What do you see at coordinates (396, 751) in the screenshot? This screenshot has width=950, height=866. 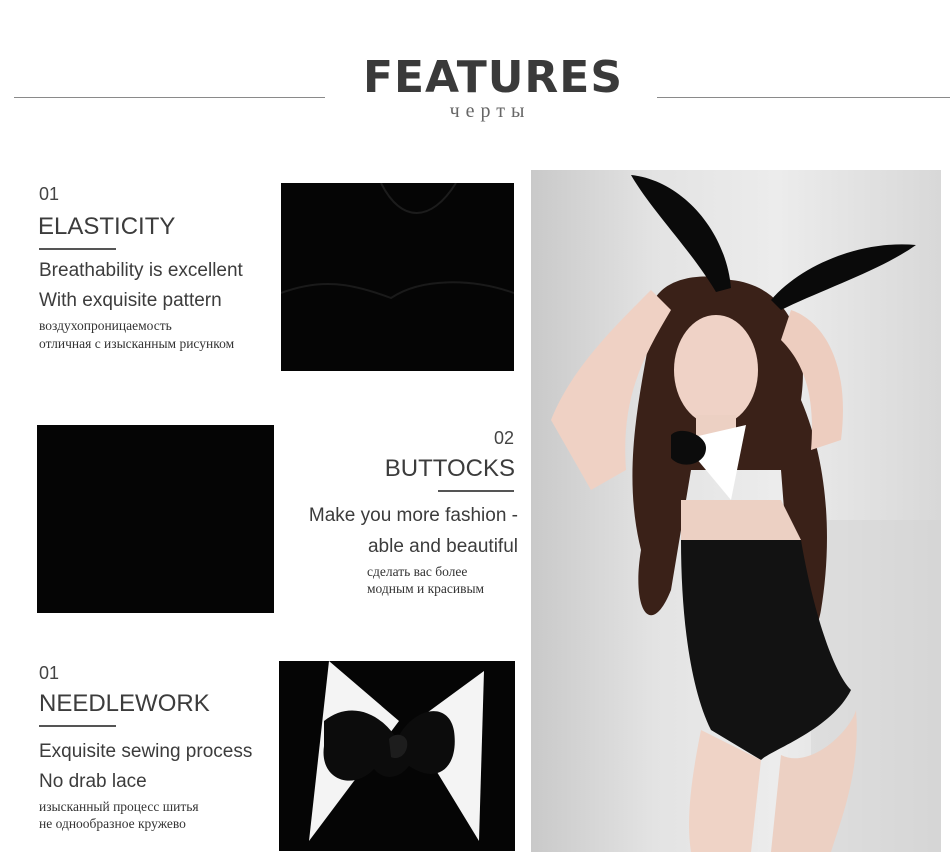 I see `bowtie-illustration` at bounding box center [396, 751].